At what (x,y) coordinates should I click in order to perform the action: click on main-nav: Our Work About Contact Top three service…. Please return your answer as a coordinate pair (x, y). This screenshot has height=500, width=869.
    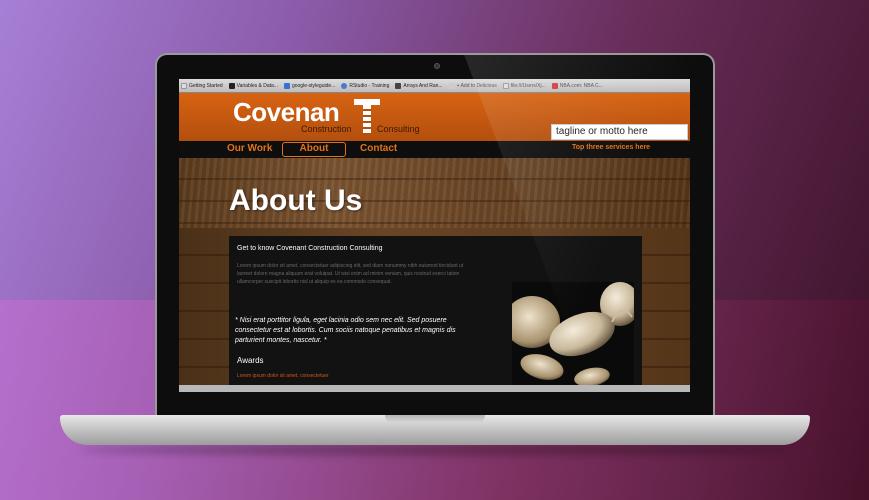
    Looking at the image, I should click on (434, 149).